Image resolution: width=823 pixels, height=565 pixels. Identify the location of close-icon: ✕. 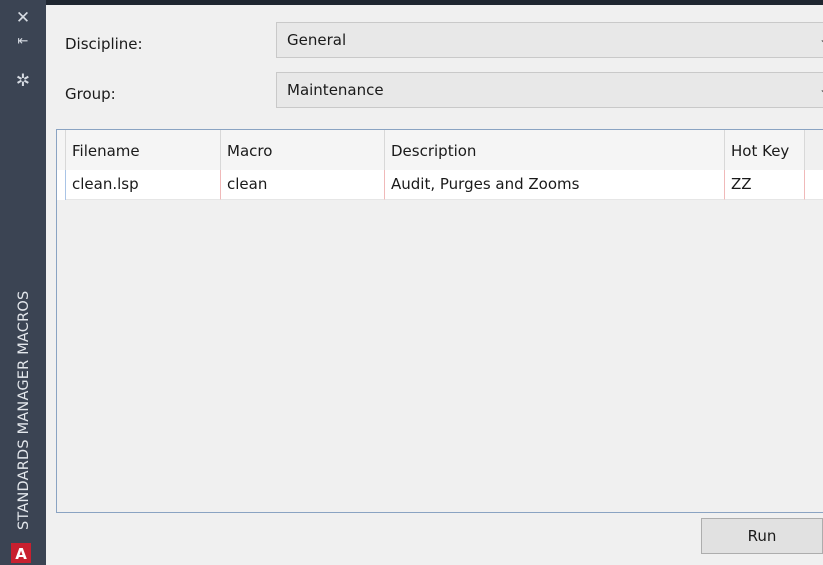
(23, 18).